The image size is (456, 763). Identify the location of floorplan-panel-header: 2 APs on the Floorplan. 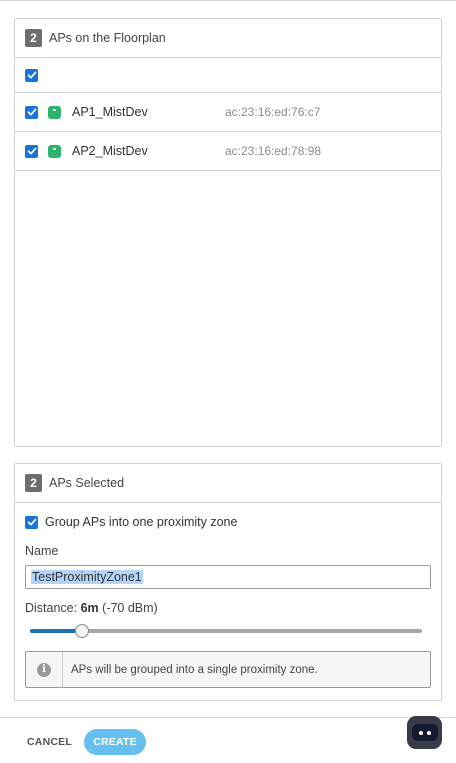
(228, 38).